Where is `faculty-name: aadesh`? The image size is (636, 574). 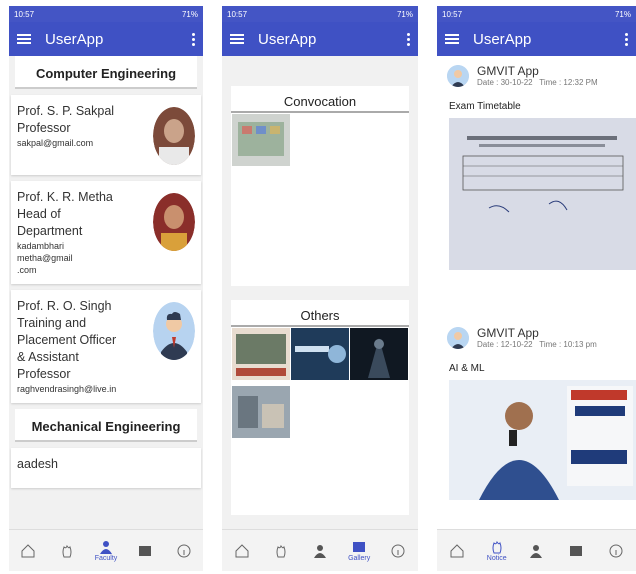 faculty-name: aadesh is located at coordinates (38, 464).